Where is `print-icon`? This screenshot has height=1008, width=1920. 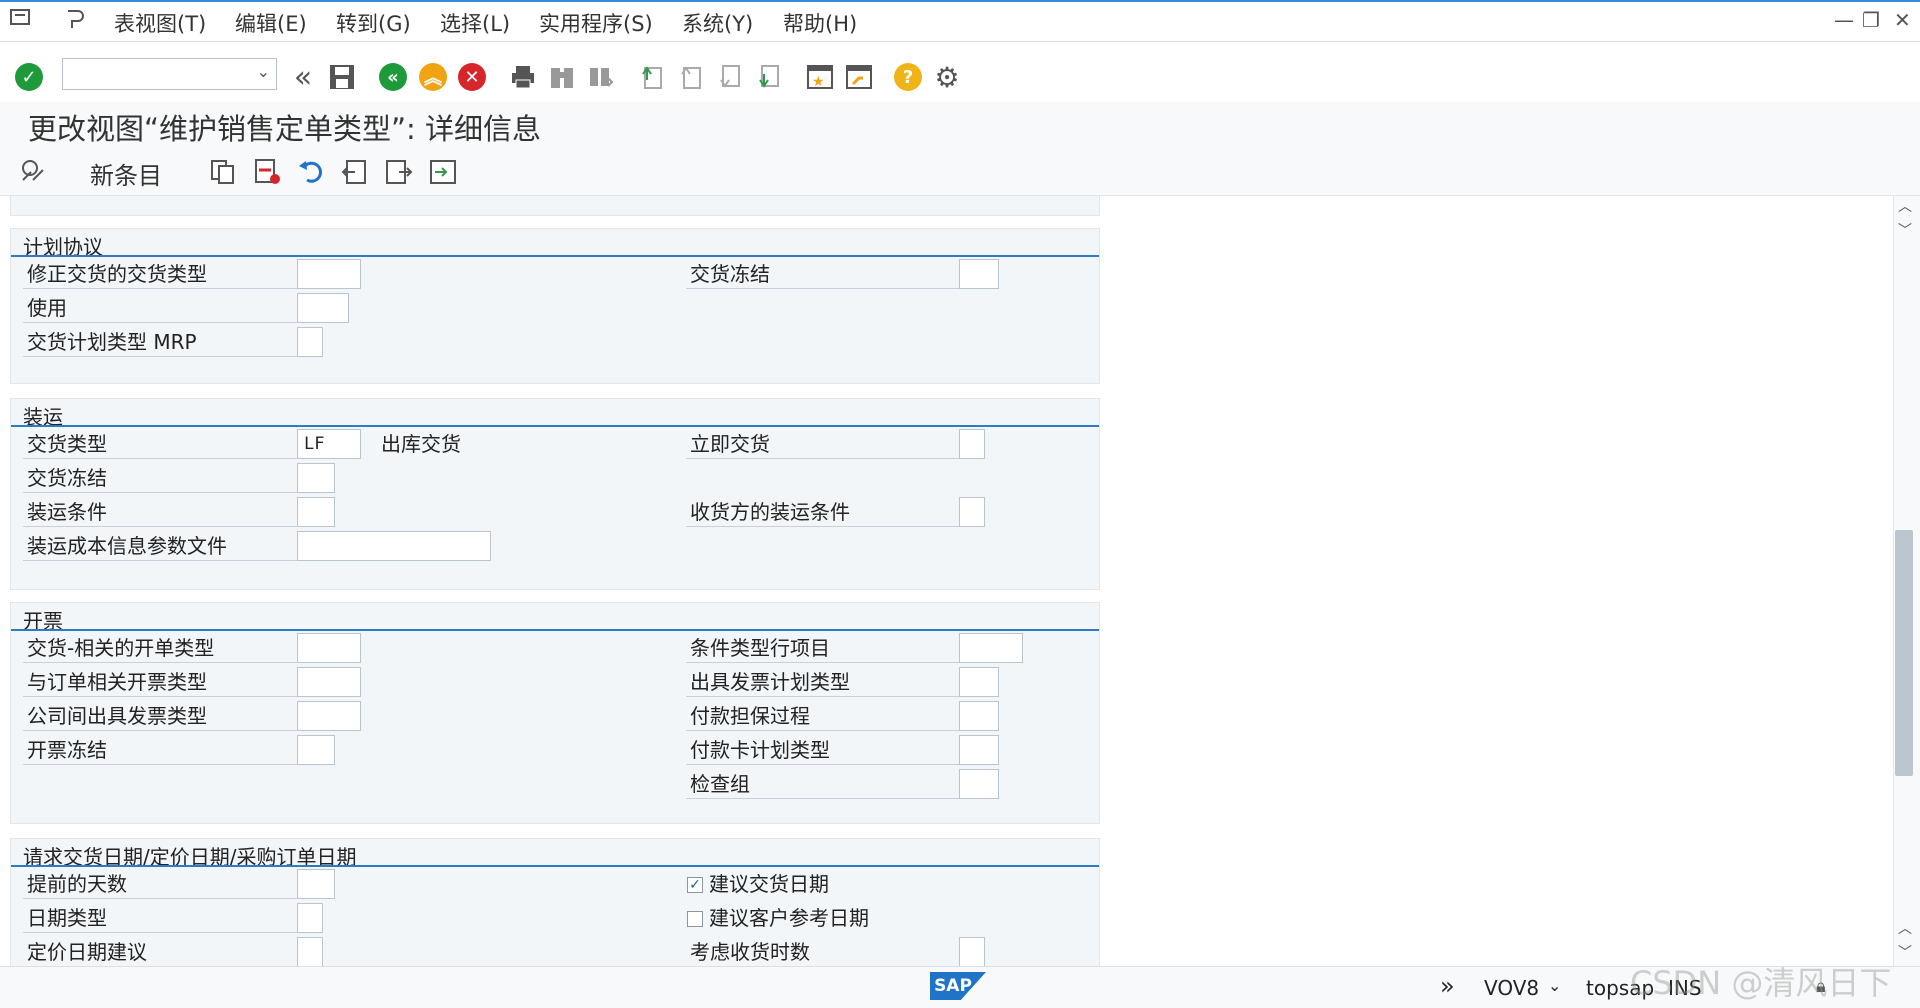
print-icon is located at coordinates (523, 77).